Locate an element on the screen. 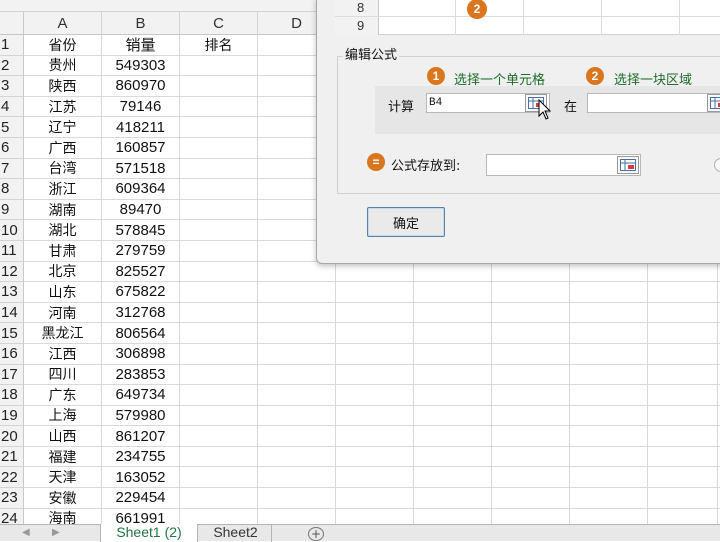  row-header: 20 is located at coordinates (12, 436).